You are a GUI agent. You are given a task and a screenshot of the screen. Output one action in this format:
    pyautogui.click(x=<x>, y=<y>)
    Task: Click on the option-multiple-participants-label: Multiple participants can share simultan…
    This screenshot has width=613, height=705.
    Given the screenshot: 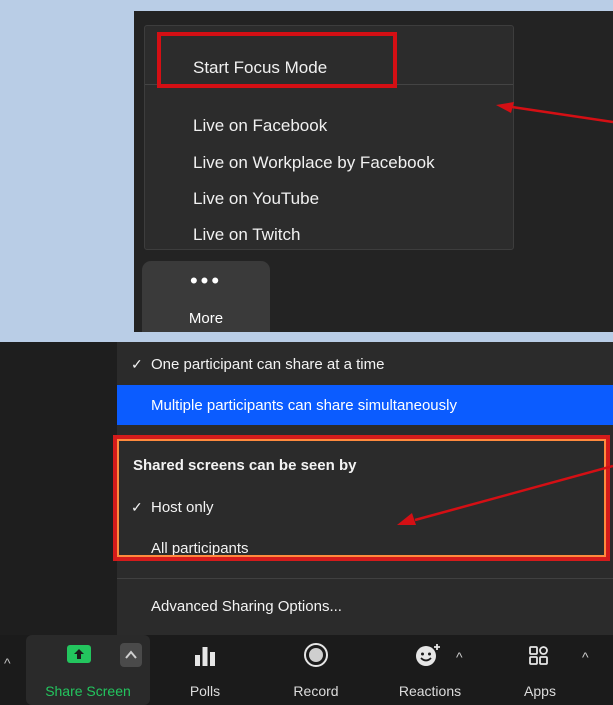 What is the action you would take?
    pyautogui.click(x=304, y=405)
    